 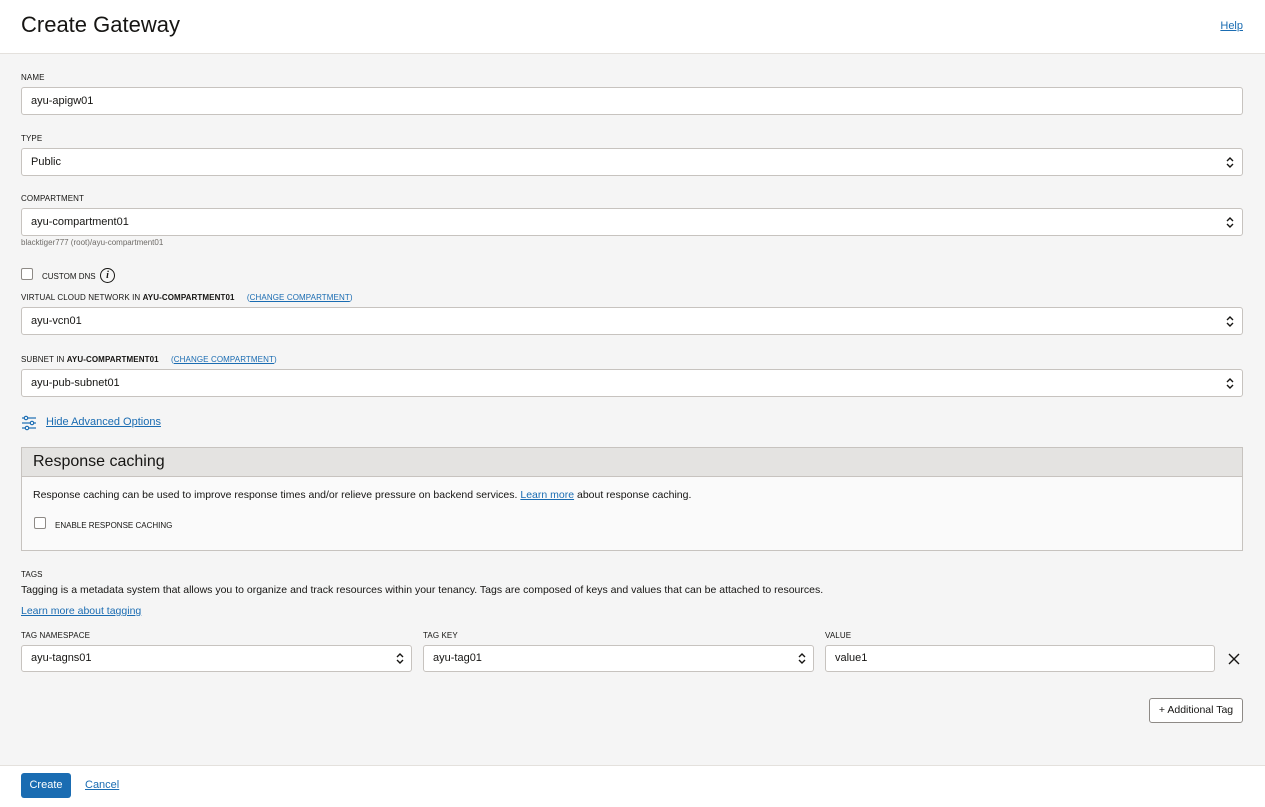 I want to click on vcn-label-prefix: VIRTUAL CLOUD NETWORK IN, so click(x=81, y=297).